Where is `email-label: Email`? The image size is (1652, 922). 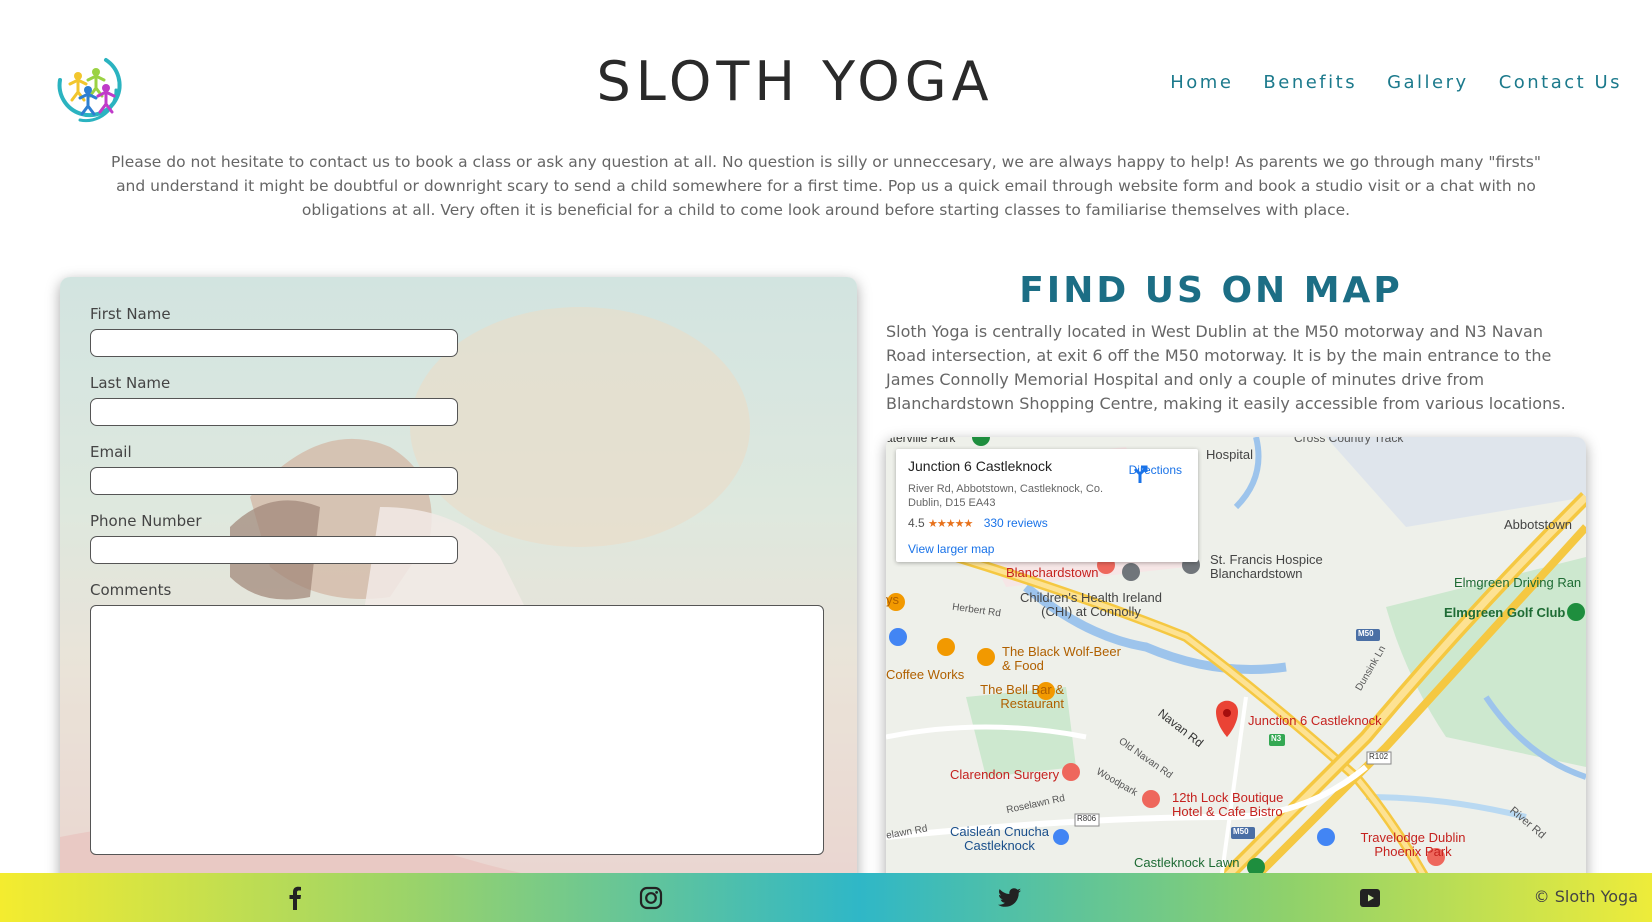 email-label: Email is located at coordinates (111, 452).